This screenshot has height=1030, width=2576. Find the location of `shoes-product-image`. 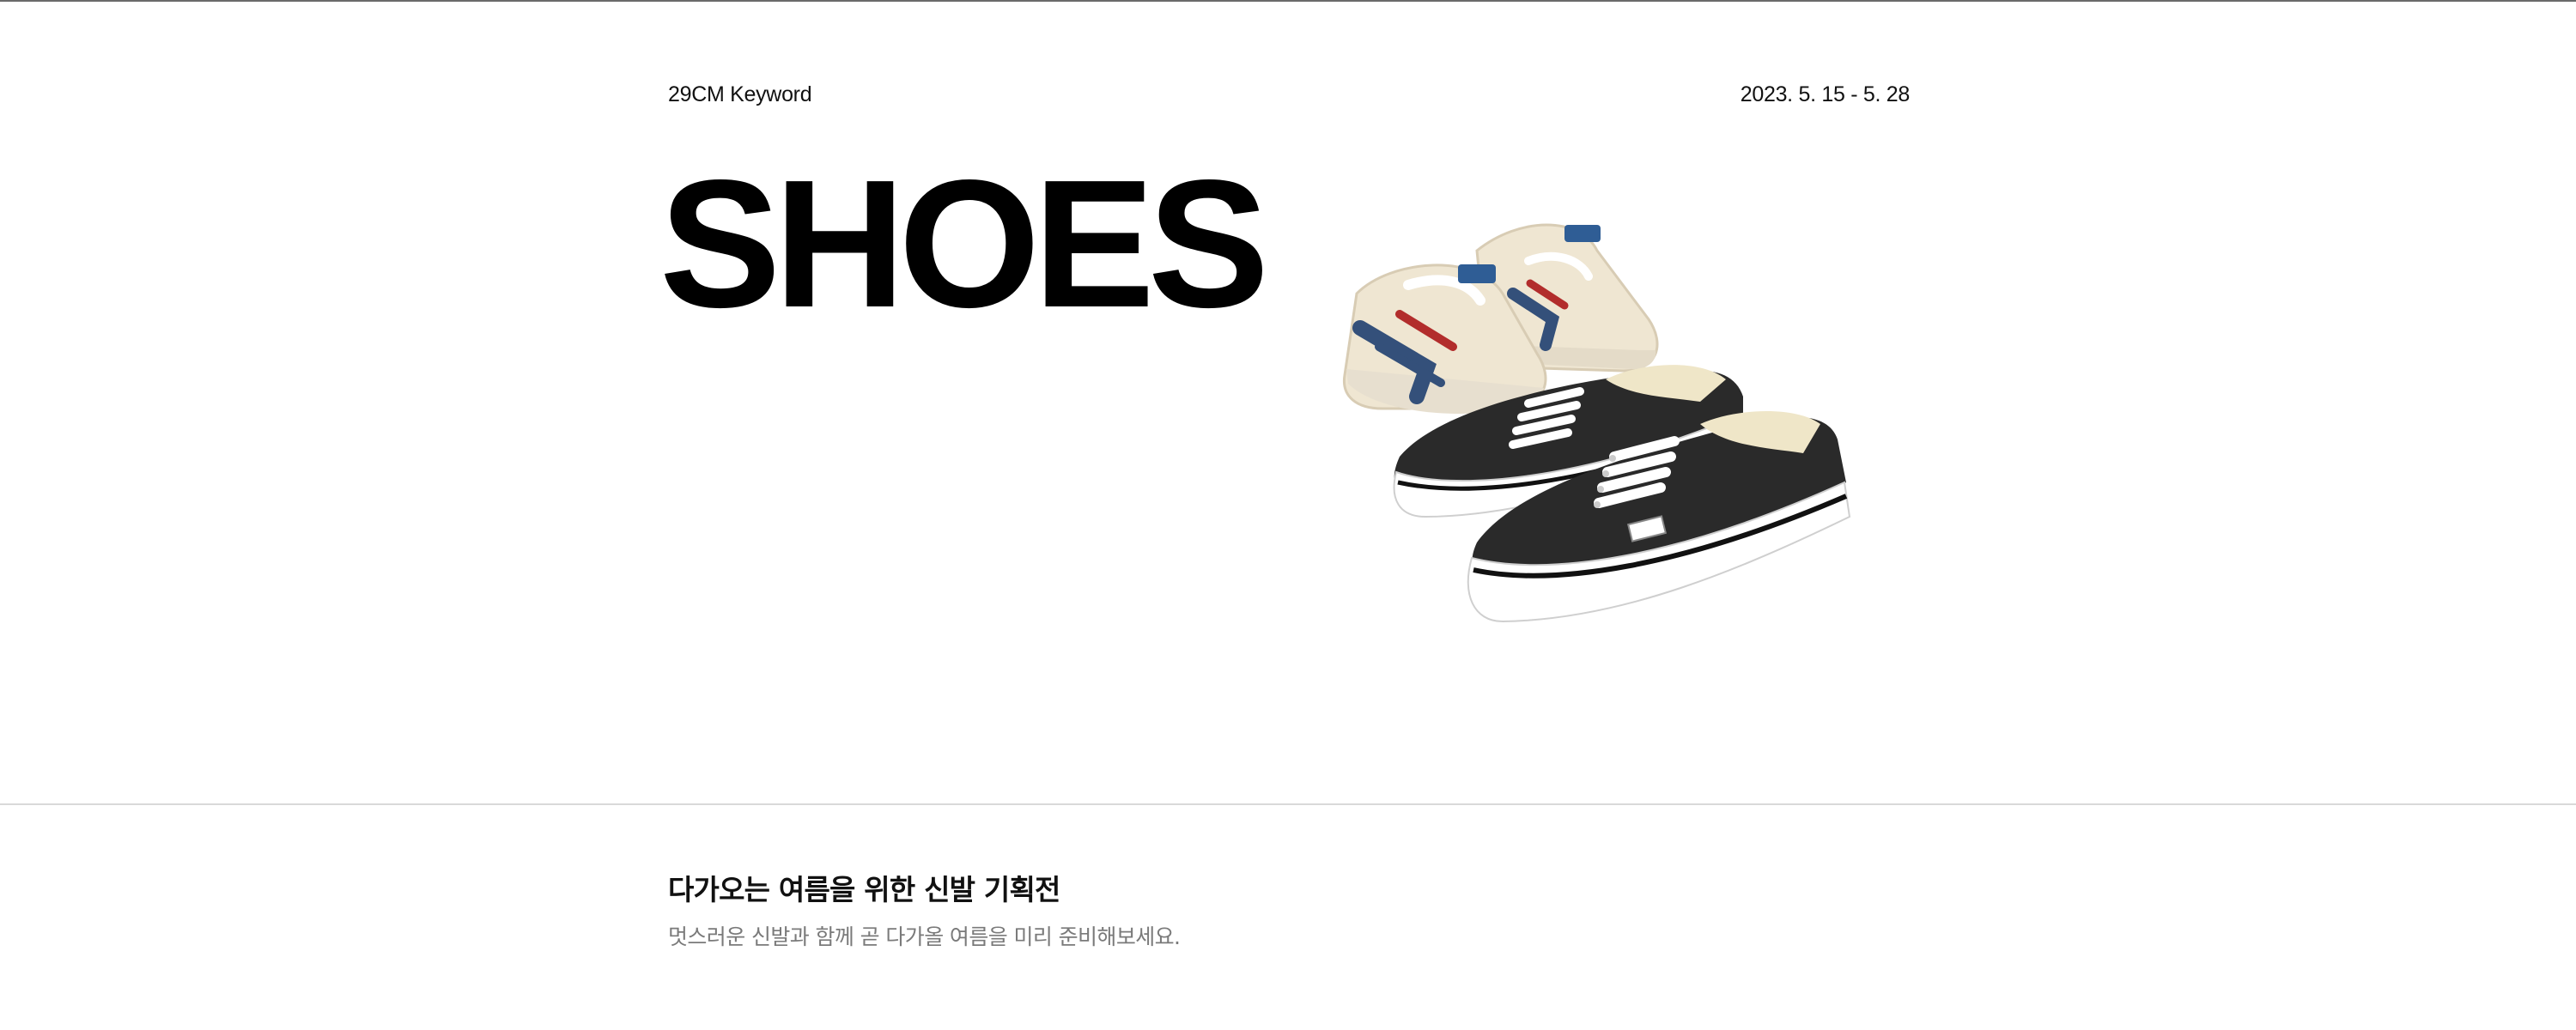

shoes-product-image is located at coordinates (1597, 423).